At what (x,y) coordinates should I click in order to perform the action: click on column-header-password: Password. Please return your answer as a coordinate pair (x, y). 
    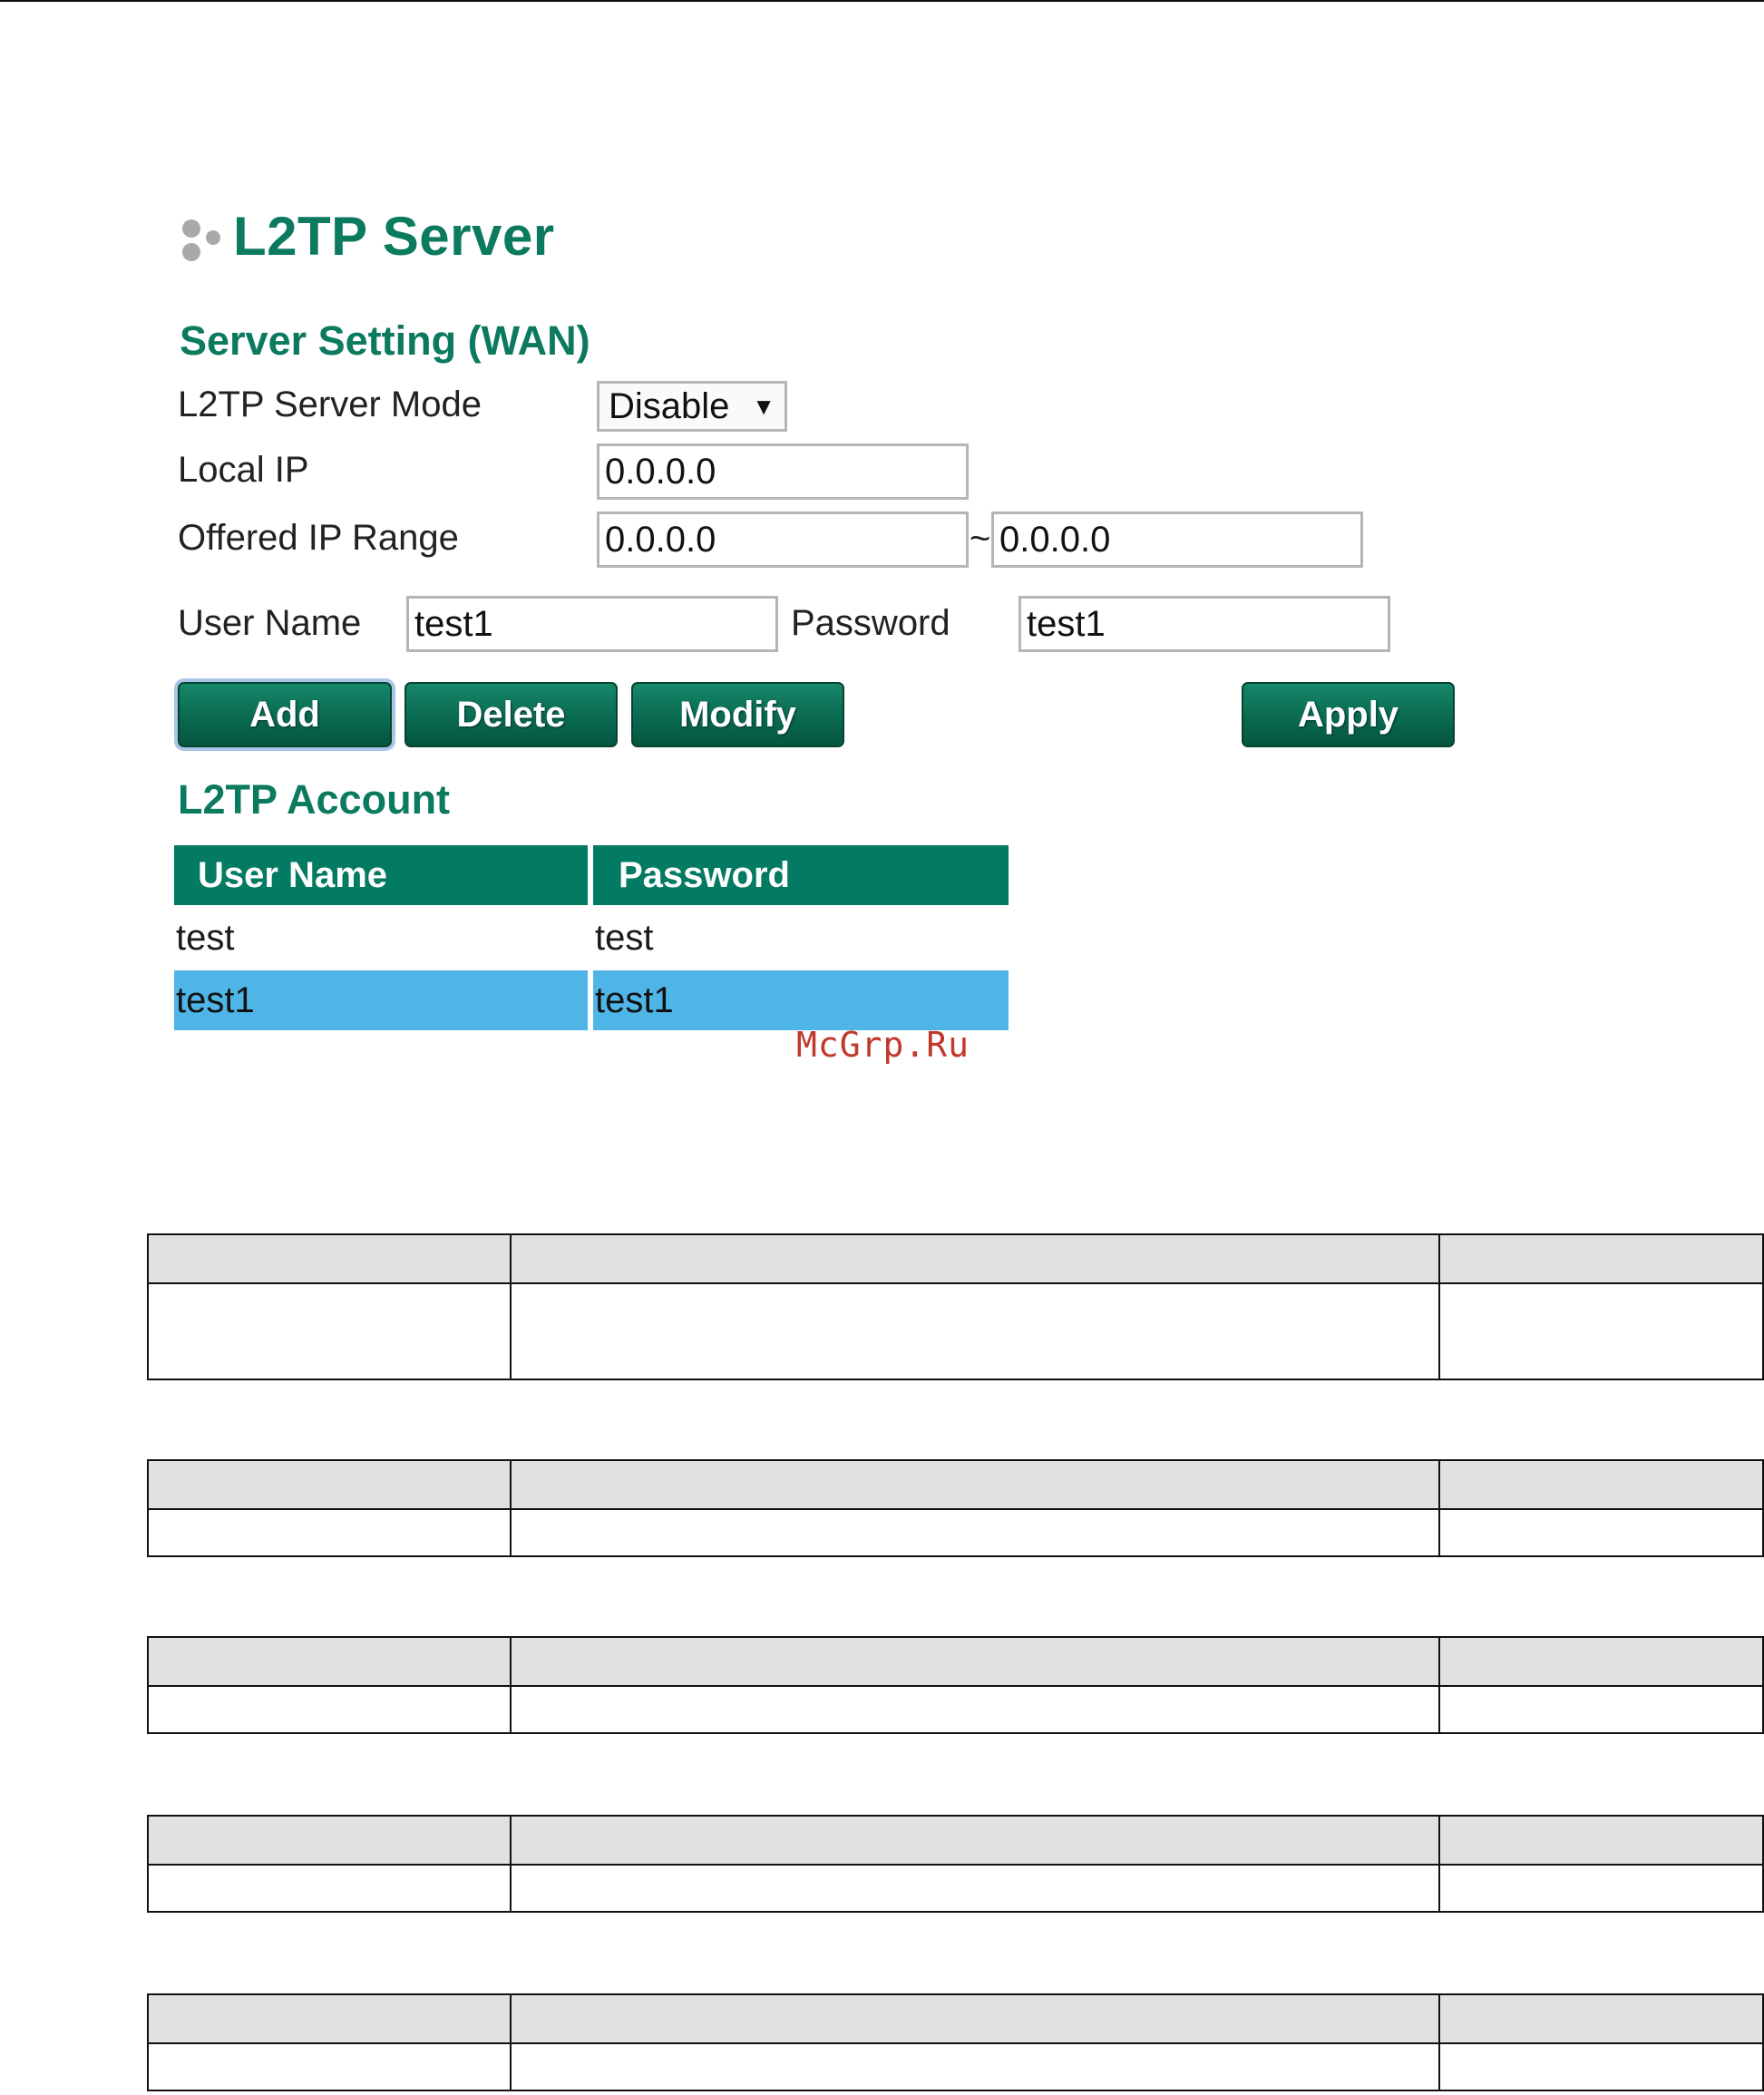
    Looking at the image, I should click on (801, 875).